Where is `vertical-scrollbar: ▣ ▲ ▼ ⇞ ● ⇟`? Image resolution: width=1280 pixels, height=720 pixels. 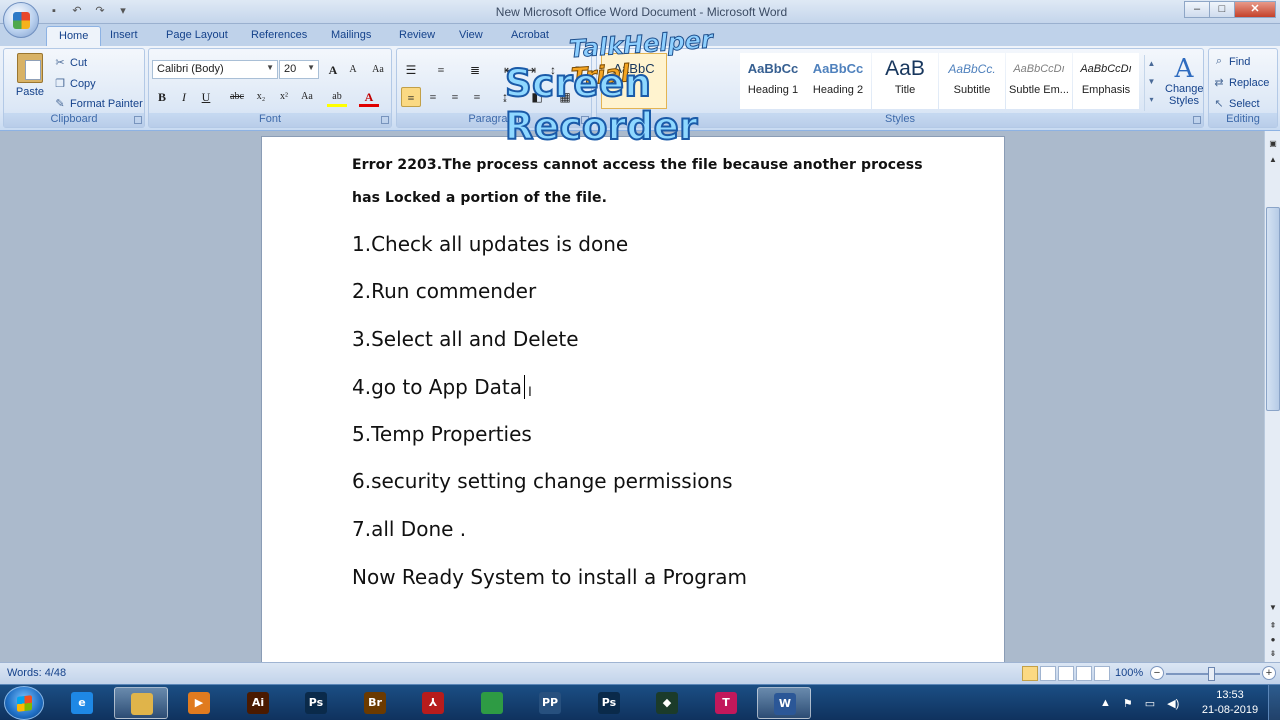
vertical-scrollbar: ▣ ▲ ▼ ⇞ ● ⇟ is located at coordinates (1272, 396).